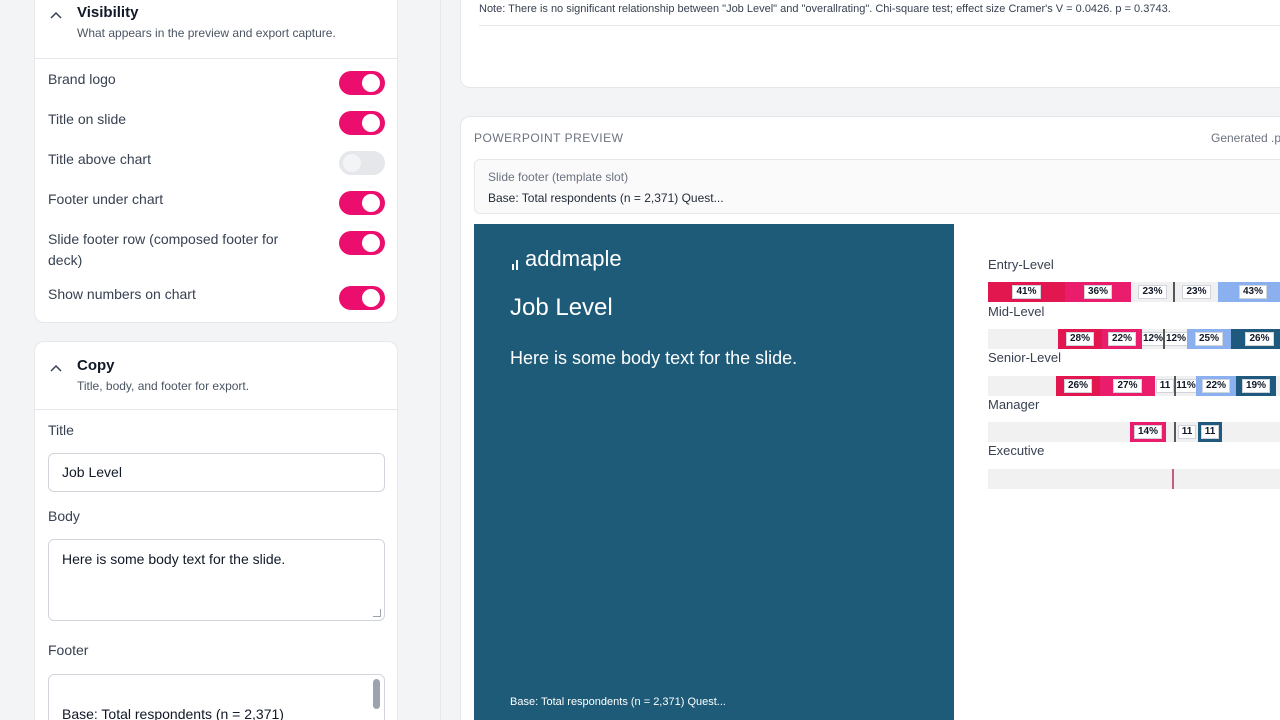 The image size is (1280, 720). Describe the element at coordinates (1173, 479) in the screenshot. I see `center-line` at that location.